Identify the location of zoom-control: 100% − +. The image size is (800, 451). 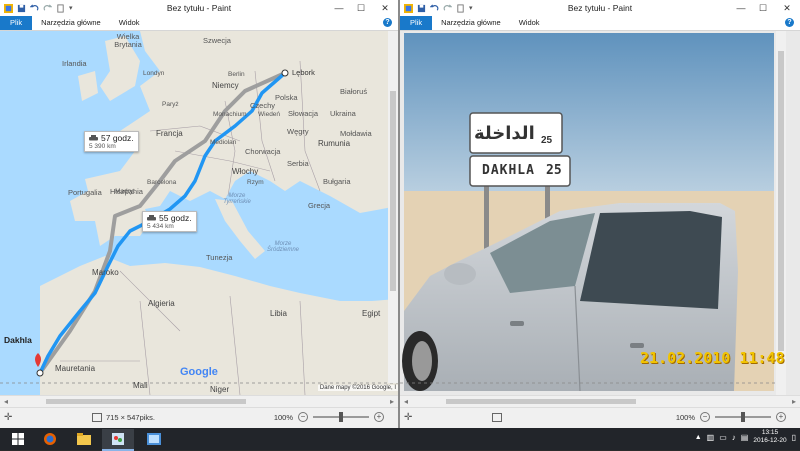
(329, 417).